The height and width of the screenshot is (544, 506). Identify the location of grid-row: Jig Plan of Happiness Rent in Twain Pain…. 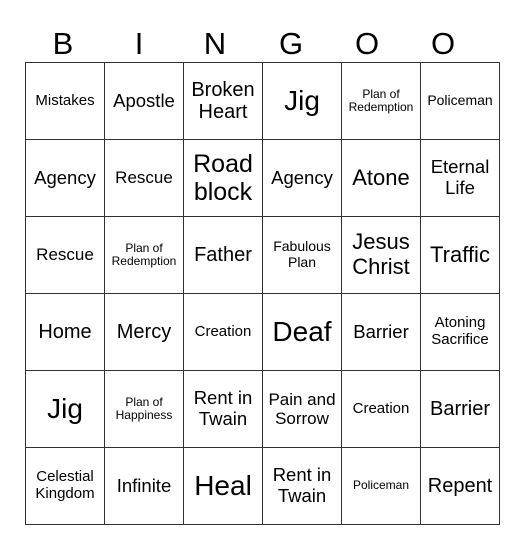
(262, 409).